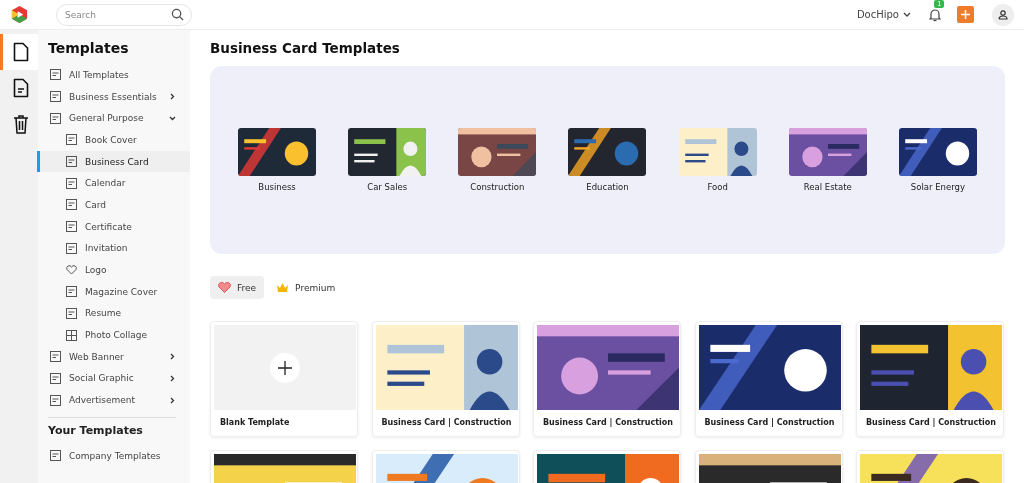 This screenshot has width=1024, height=483. What do you see at coordinates (113, 226) in the screenshot?
I see `sidebar-subitem: Certificate` at bounding box center [113, 226].